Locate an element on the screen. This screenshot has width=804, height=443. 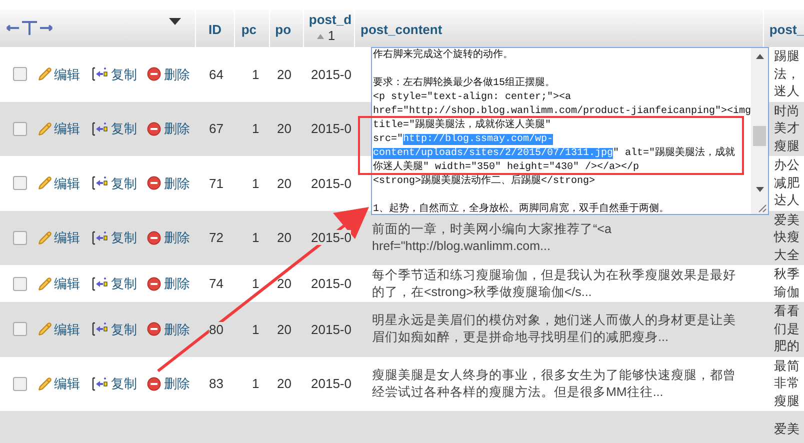
resize-grip-icon is located at coordinates (762, 208).